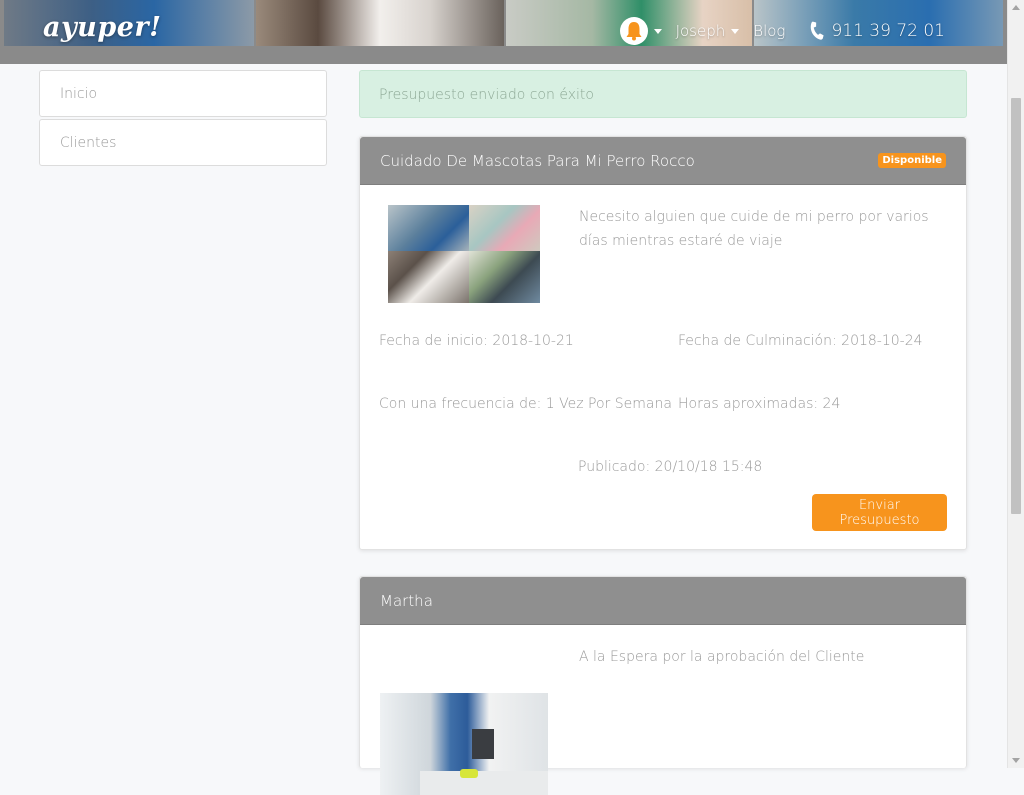  What do you see at coordinates (818, 30) in the screenshot?
I see `phone-icon` at bounding box center [818, 30].